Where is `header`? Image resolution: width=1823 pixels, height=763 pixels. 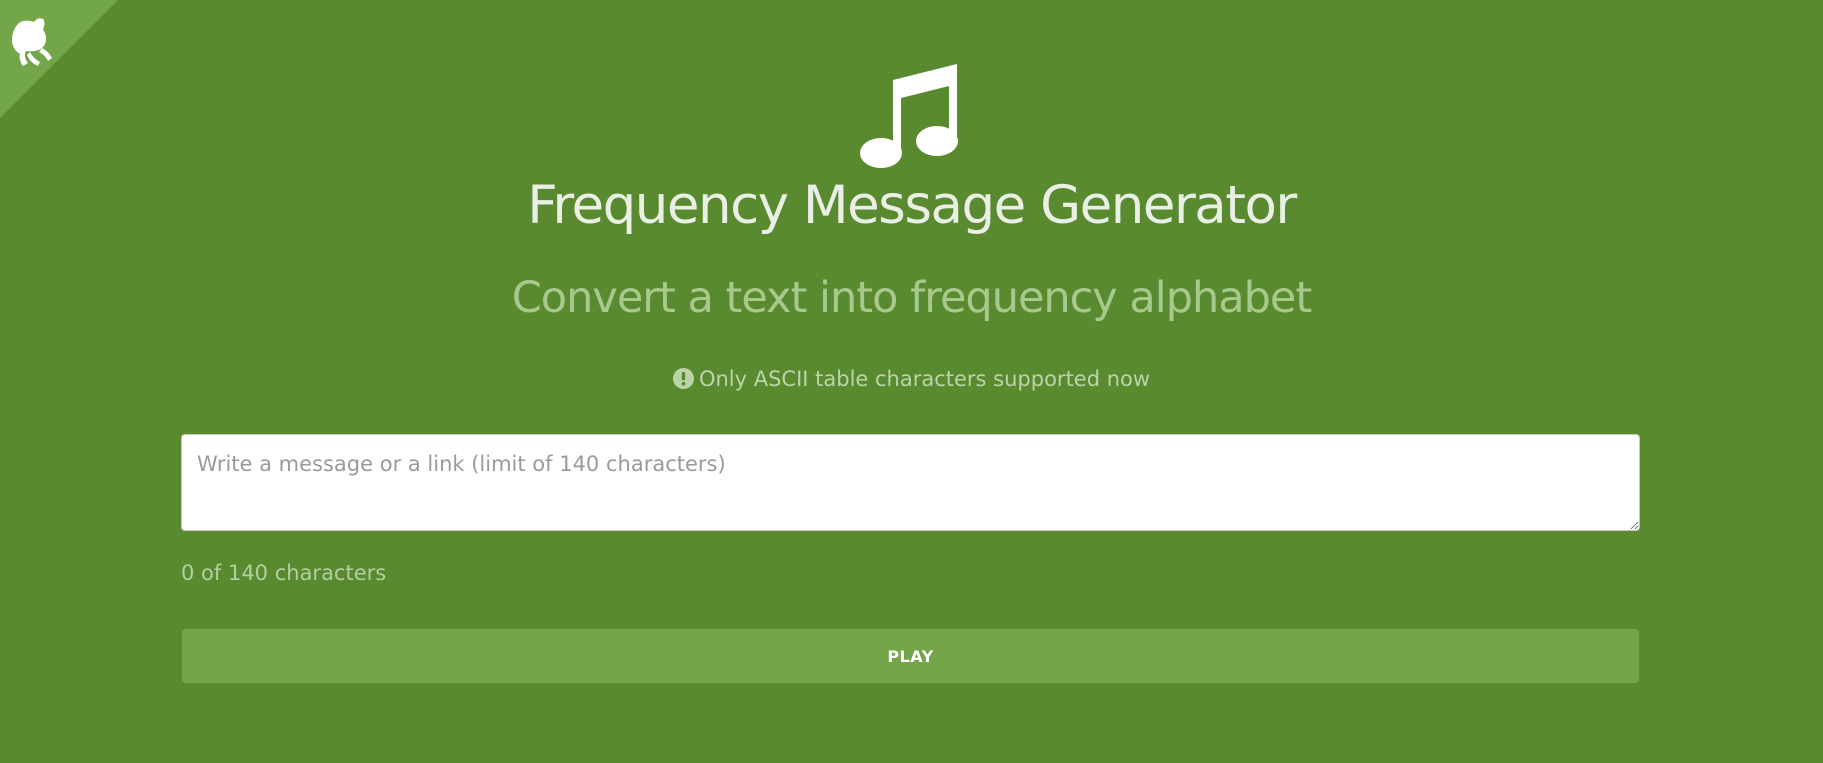 header is located at coordinates (911, 117).